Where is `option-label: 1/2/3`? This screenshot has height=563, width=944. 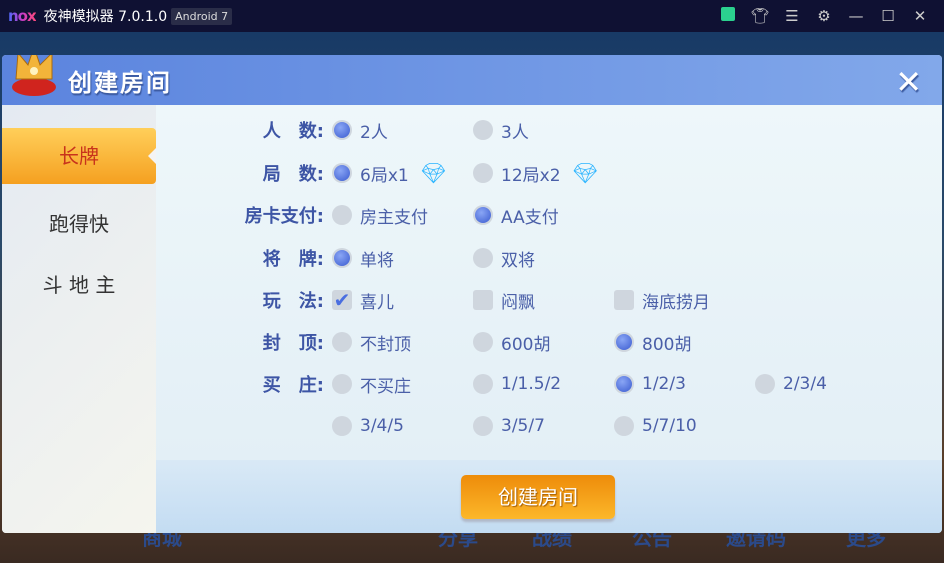 option-label: 1/2/3 is located at coordinates (664, 384).